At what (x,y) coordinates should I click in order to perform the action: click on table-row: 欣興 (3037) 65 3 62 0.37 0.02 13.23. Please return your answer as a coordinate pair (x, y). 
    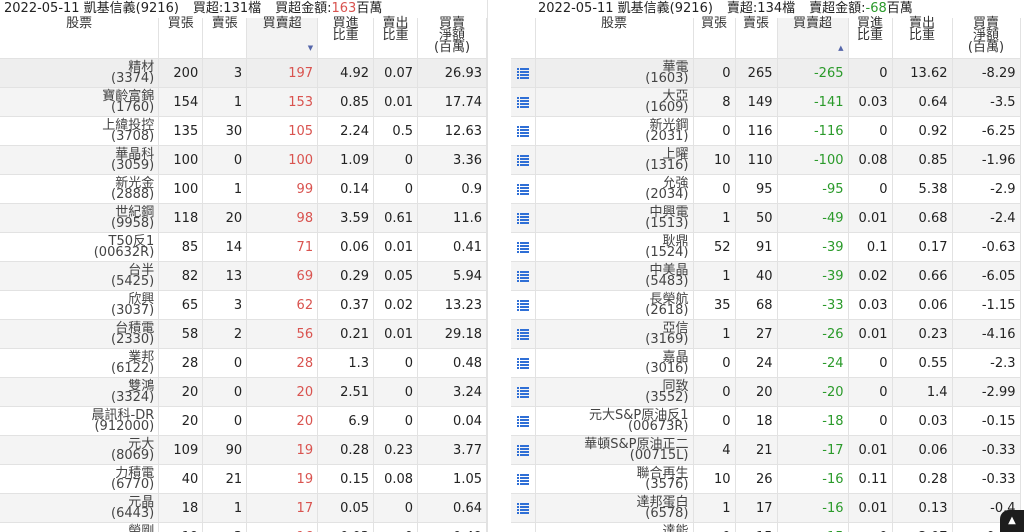
    Looking at the image, I should click on (243, 305).